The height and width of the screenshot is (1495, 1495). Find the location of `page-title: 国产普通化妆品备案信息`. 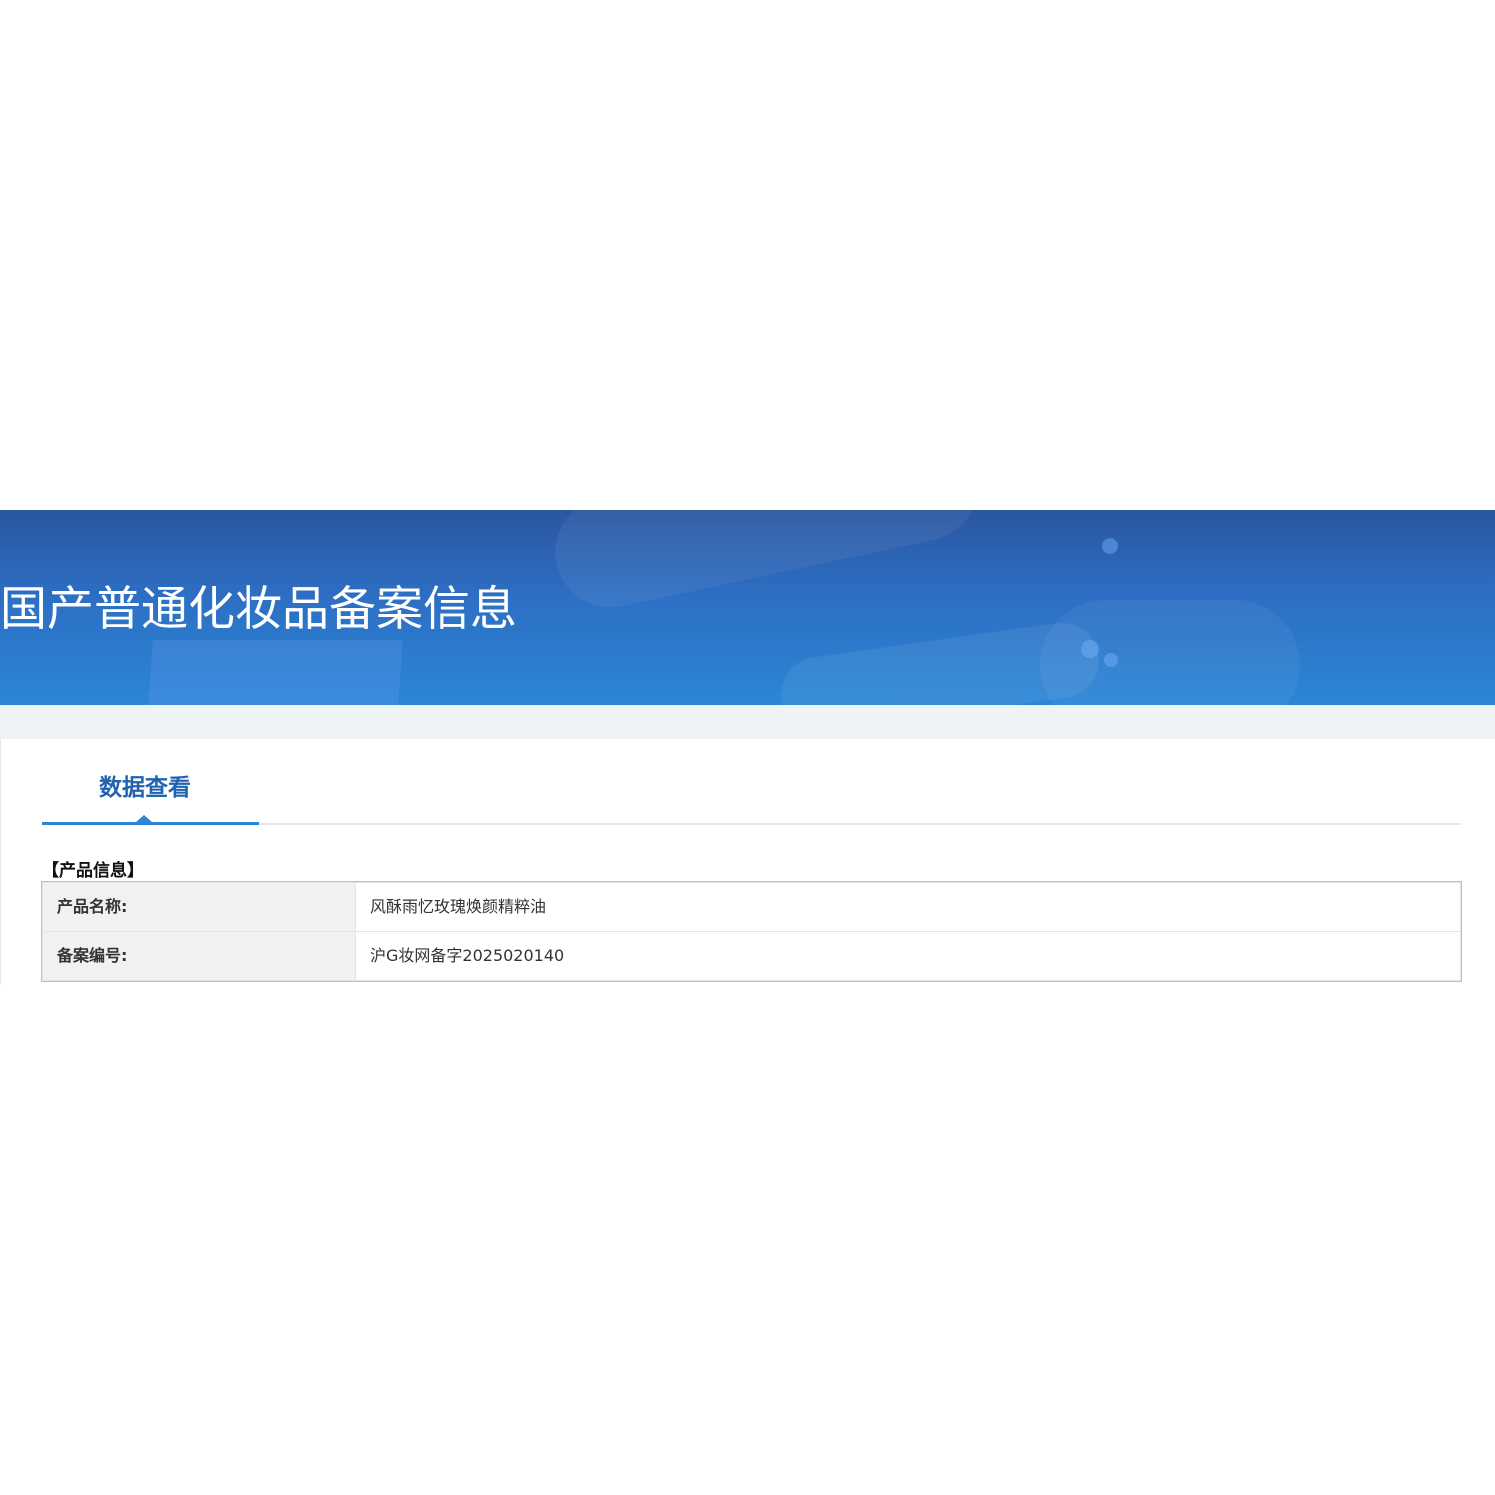

page-title: 国产普通化妆品备案信息 is located at coordinates (258, 609).